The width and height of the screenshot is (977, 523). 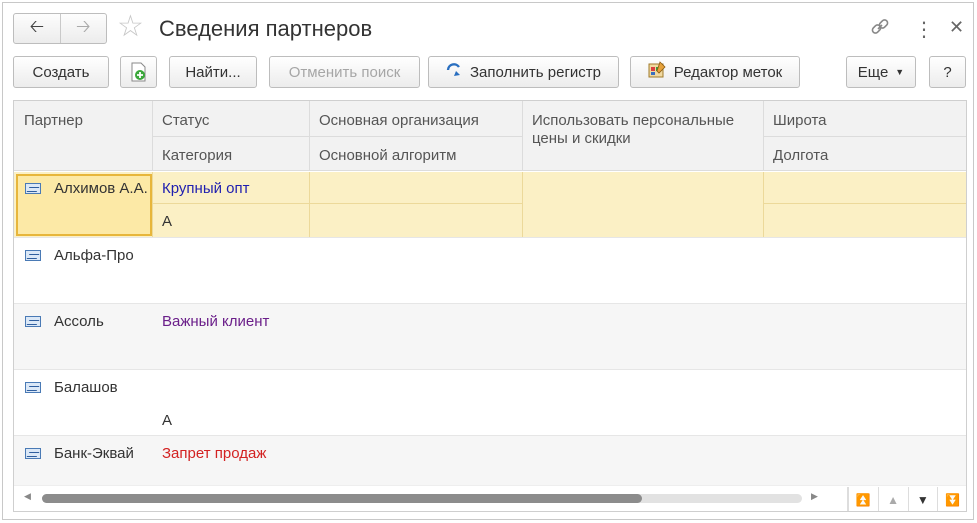 What do you see at coordinates (900, 72) in the screenshot?
I see `dropdown-caret-icon: ▼` at bounding box center [900, 72].